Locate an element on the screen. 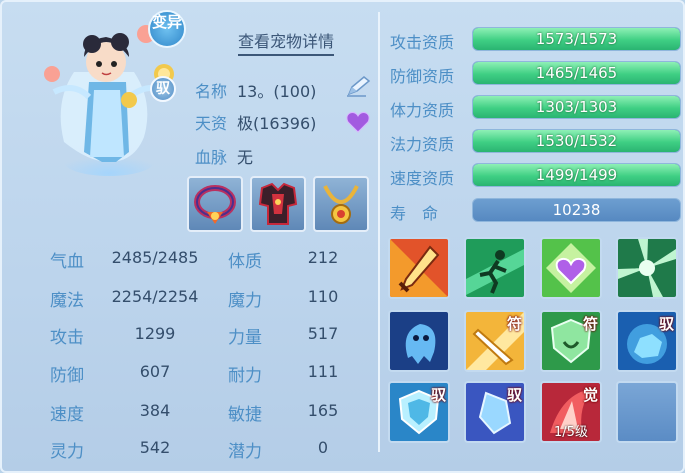  lifespan-bar: 10238 is located at coordinates (576, 210).